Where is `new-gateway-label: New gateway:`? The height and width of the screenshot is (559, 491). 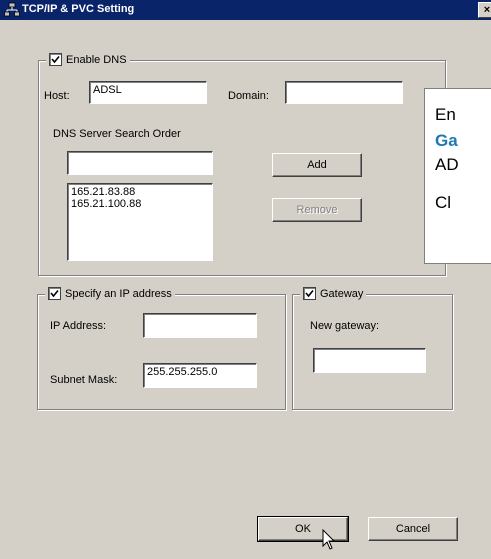
new-gateway-label: New gateway: is located at coordinates (345, 326).